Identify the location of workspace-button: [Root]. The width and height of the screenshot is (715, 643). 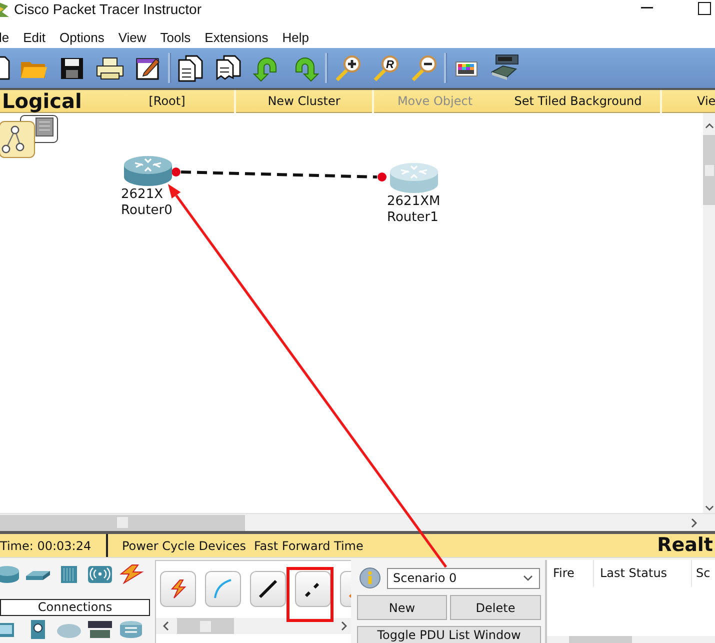
(167, 101).